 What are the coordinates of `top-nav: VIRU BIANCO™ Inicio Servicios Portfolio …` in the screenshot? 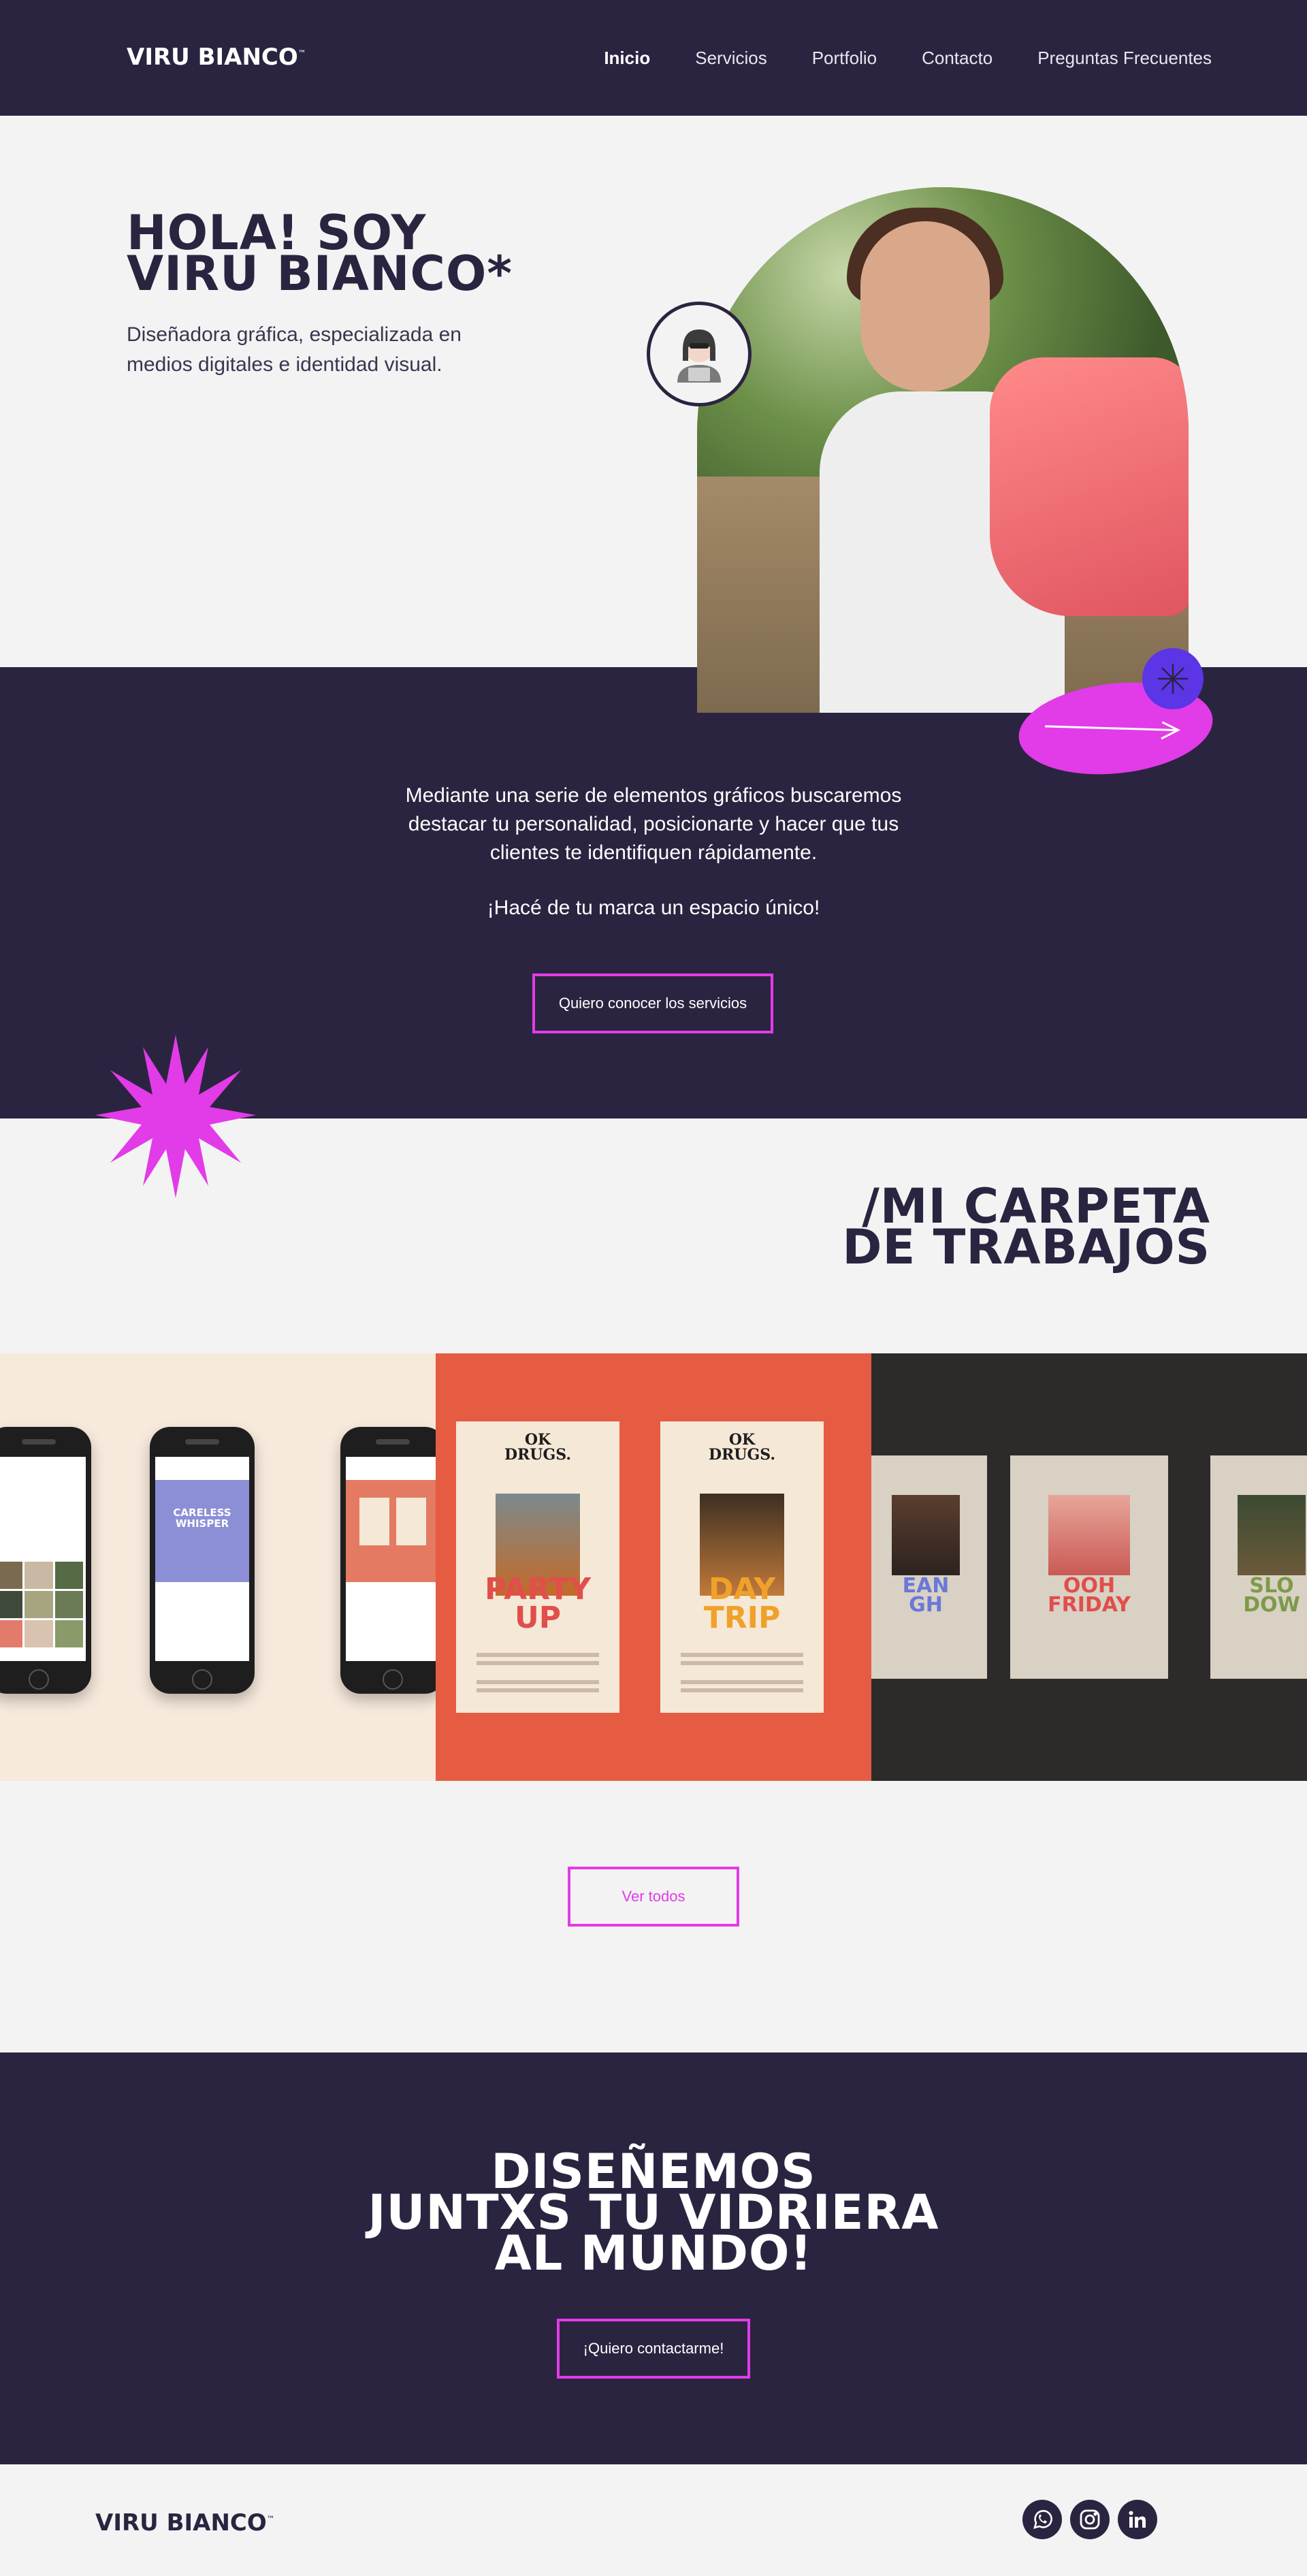 It's located at (654, 58).